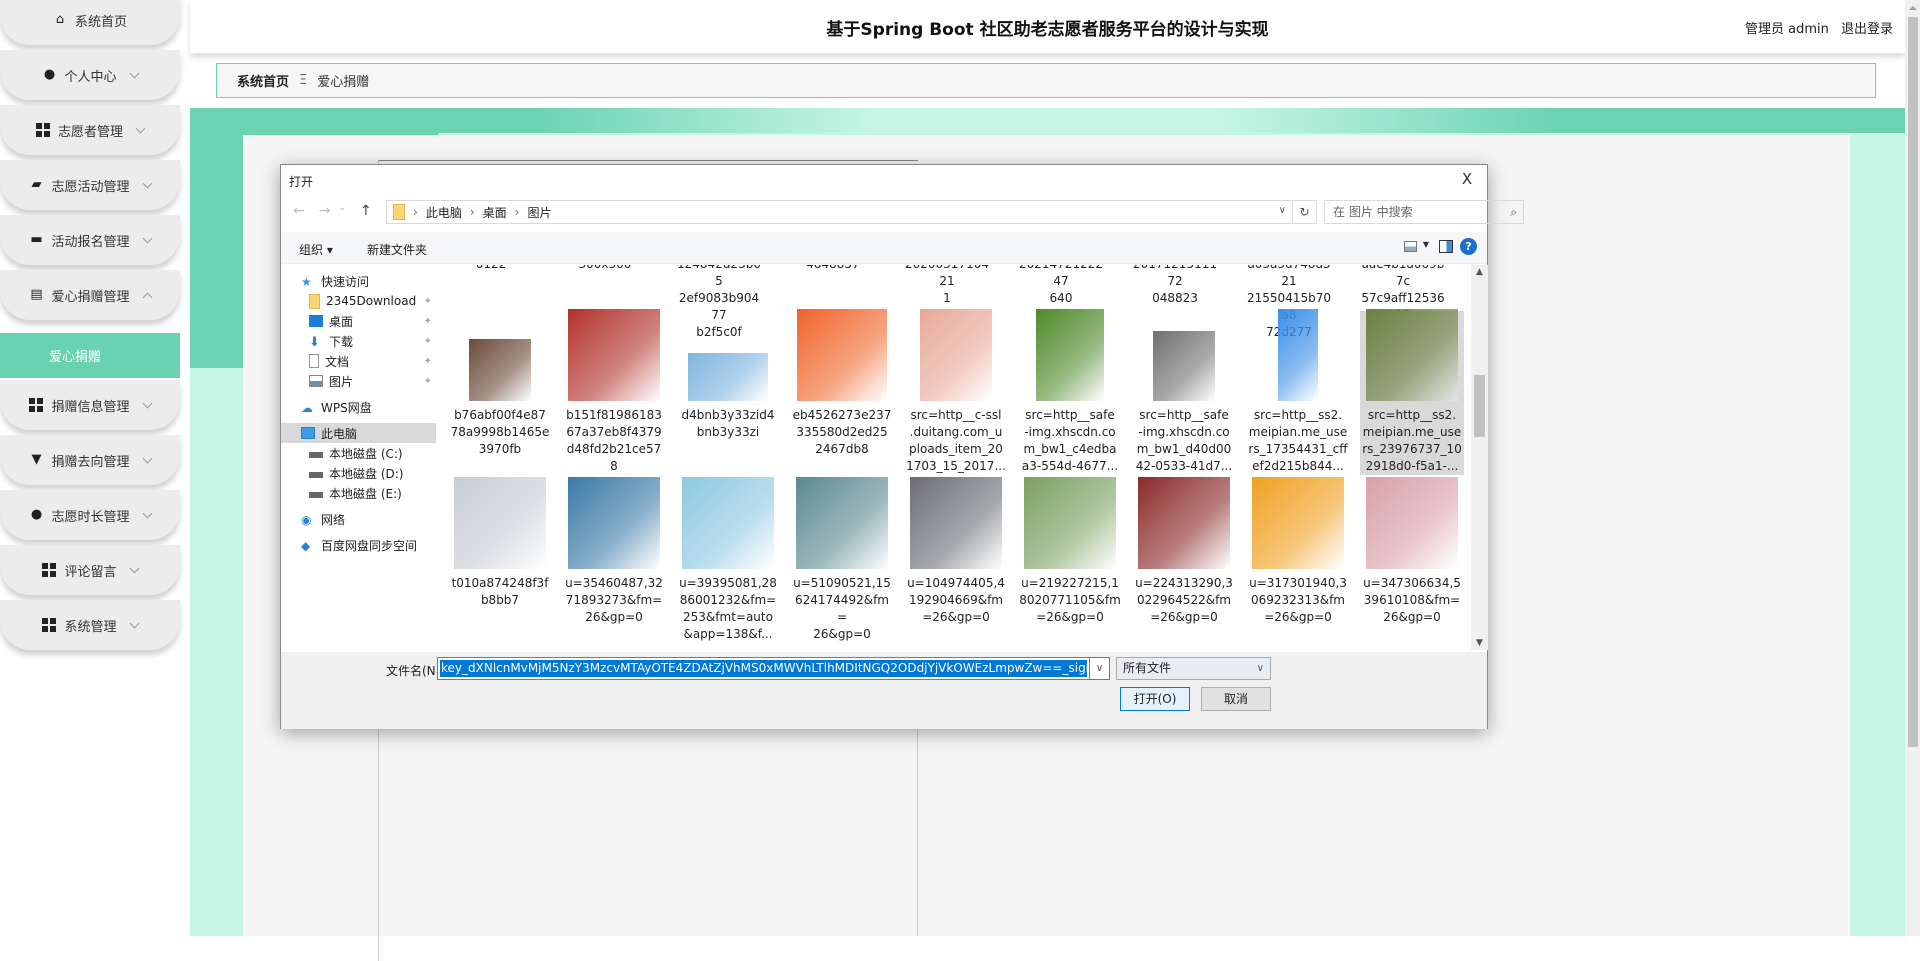 The height and width of the screenshot is (961, 1920). What do you see at coordinates (1070, 551) in the screenshot?
I see `file-item: u=219227215,1 8020771105&fm =26&gp=0` at bounding box center [1070, 551].